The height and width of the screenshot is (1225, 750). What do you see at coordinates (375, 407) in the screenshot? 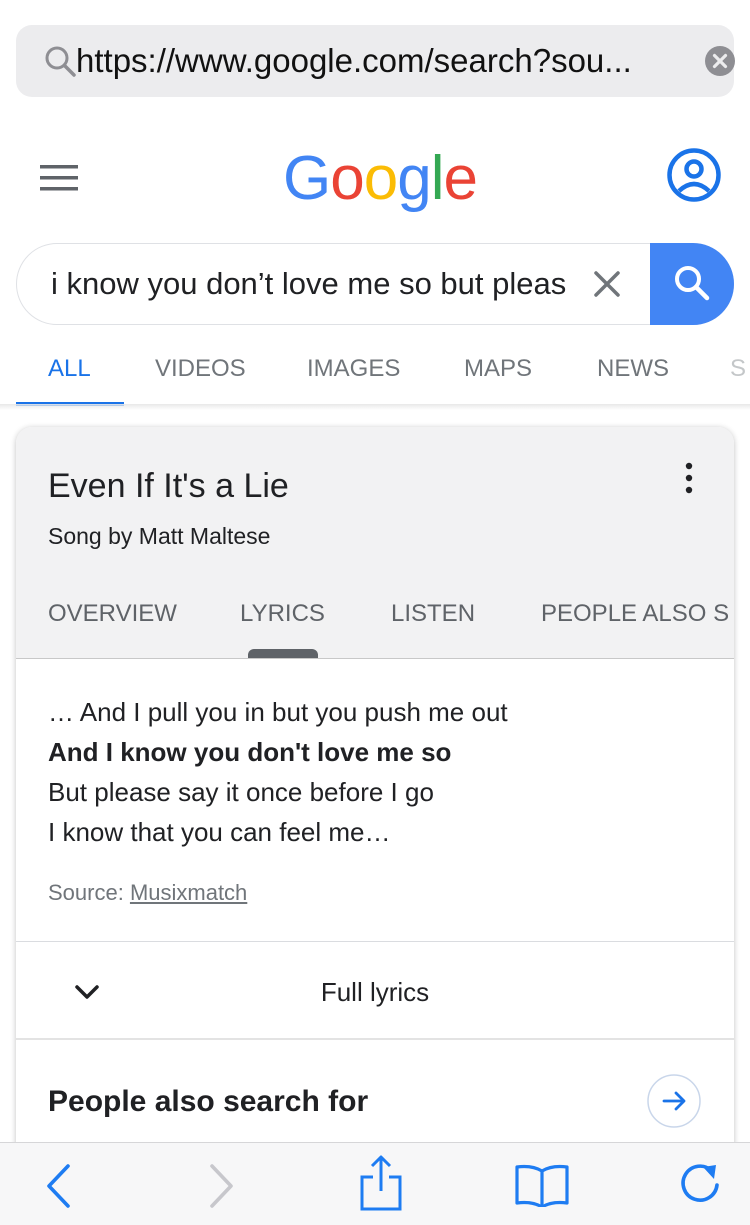
I see `tabs-shadow` at bounding box center [375, 407].